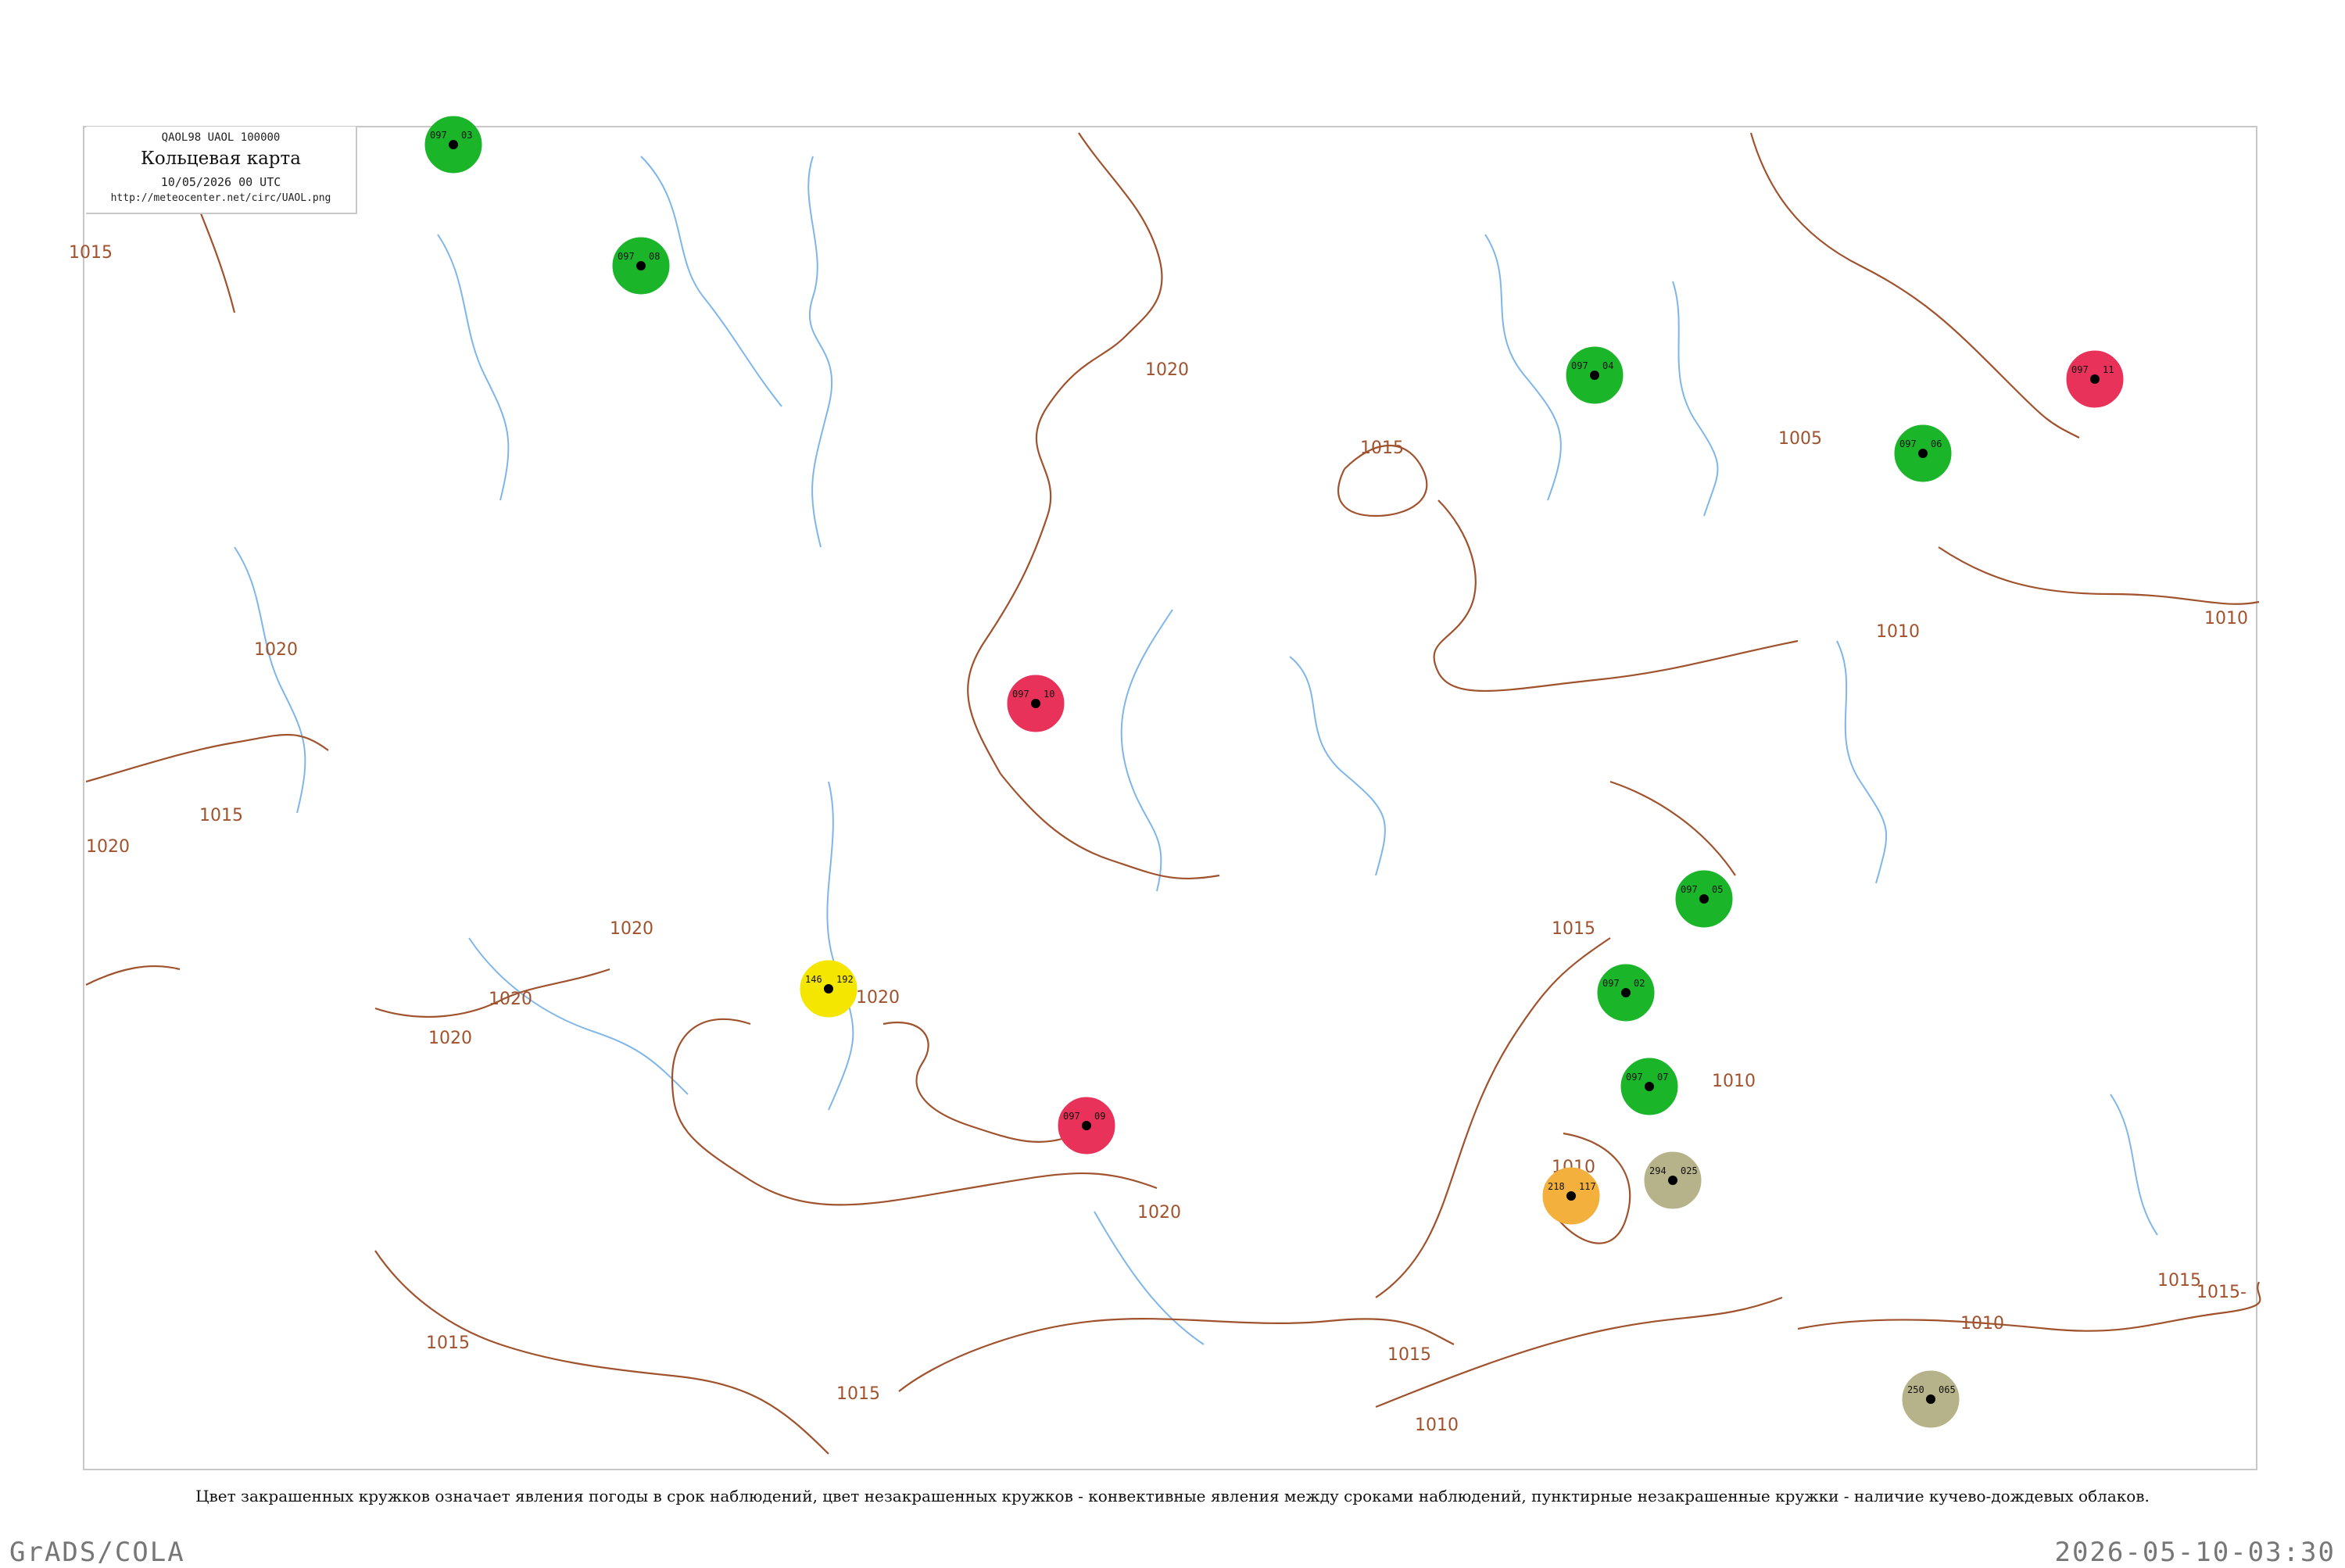 The image size is (2345, 1568). Describe the element at coordinates (1947, 1389) in the screenshot. I see `station-value: 065` at that location.